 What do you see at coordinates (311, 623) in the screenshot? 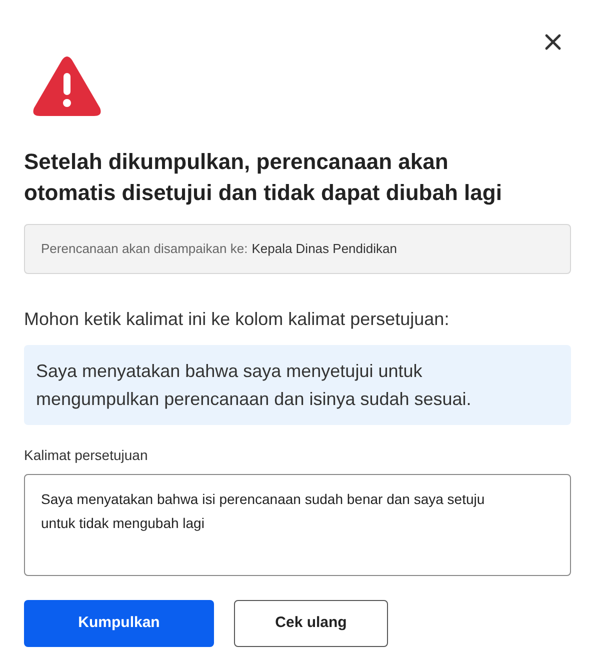
I see `review-button: Cek ulang` at bounding box center [311, 623].